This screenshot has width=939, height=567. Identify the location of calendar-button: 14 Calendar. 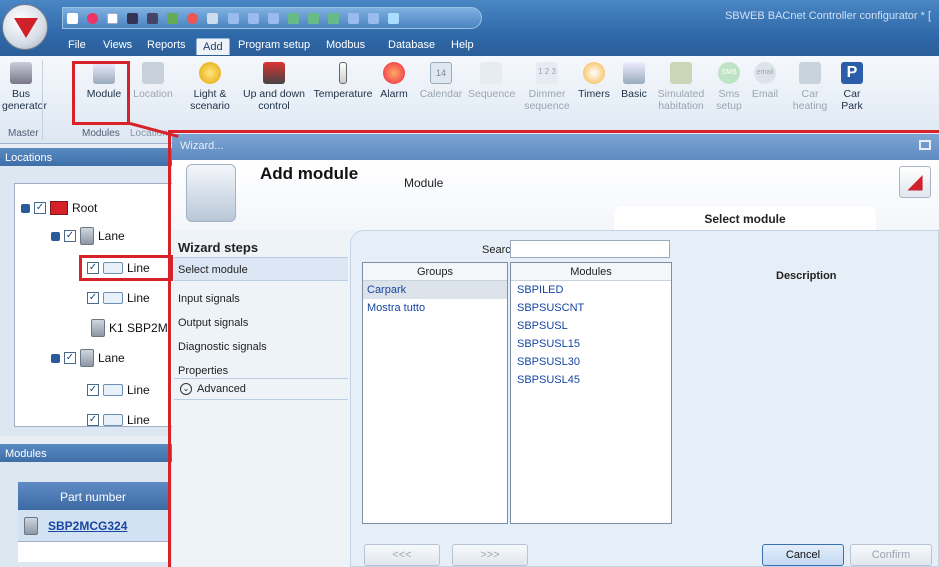
(441, 80).